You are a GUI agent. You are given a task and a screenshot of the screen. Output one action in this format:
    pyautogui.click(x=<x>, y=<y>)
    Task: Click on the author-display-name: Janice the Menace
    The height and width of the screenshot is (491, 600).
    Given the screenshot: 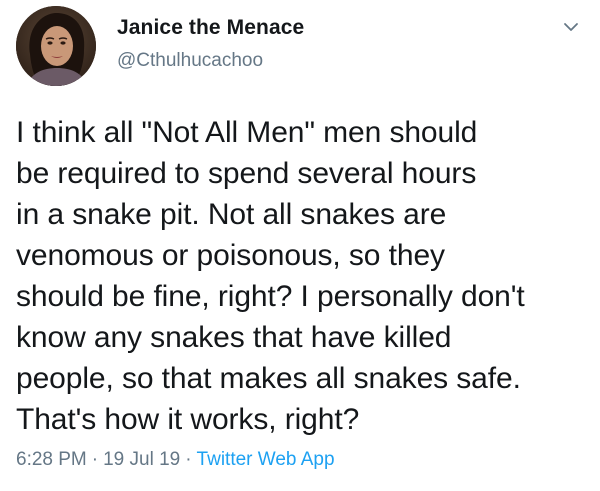 What is the action you would take?
    pyautogui.click(x=210, y=28)
    